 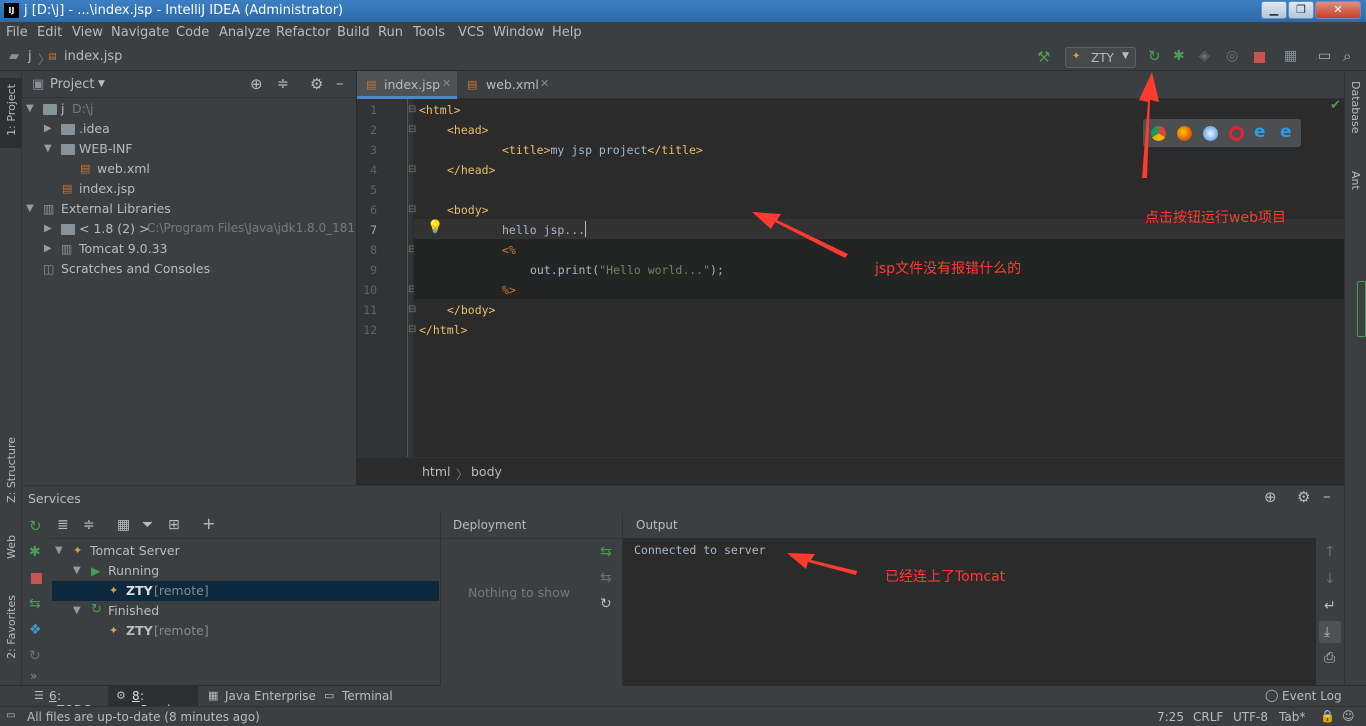 What do you see at coordinates (800, 235) in the screenshot?
I see `arrow-to-jsp-code` at bounding box center [800, 235].